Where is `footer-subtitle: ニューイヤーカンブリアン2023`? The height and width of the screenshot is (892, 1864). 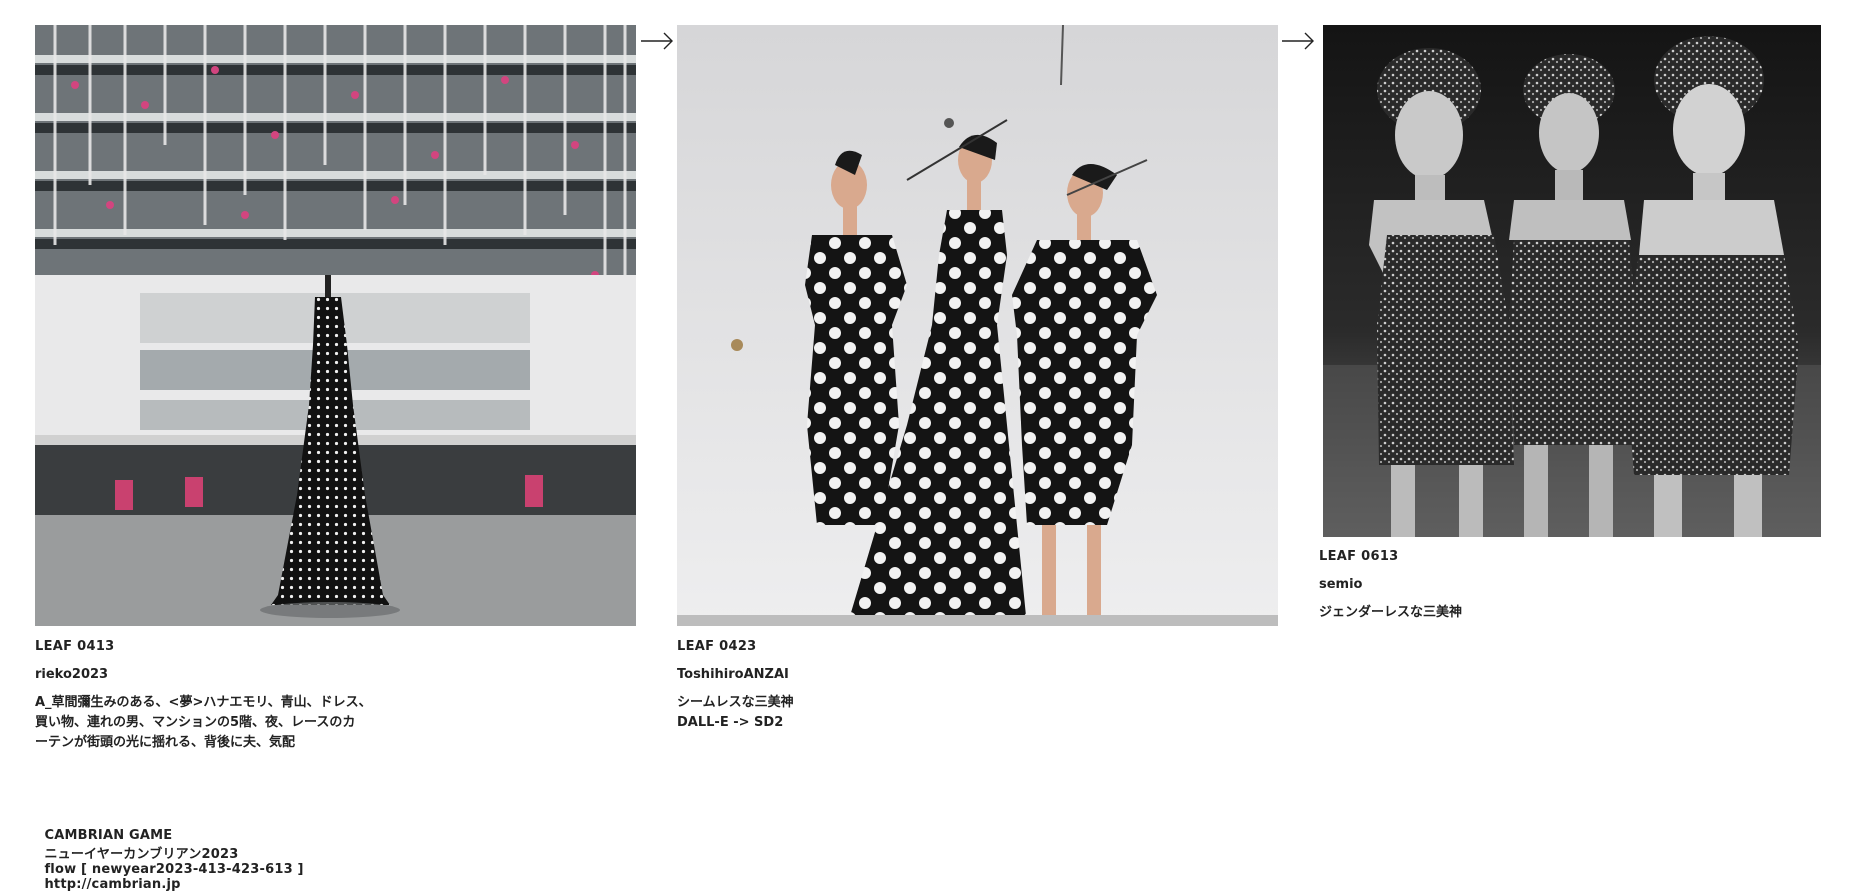
footer-subtitle: ニューイヤーカンブリアン2023 is located at coordinates (141, 854).